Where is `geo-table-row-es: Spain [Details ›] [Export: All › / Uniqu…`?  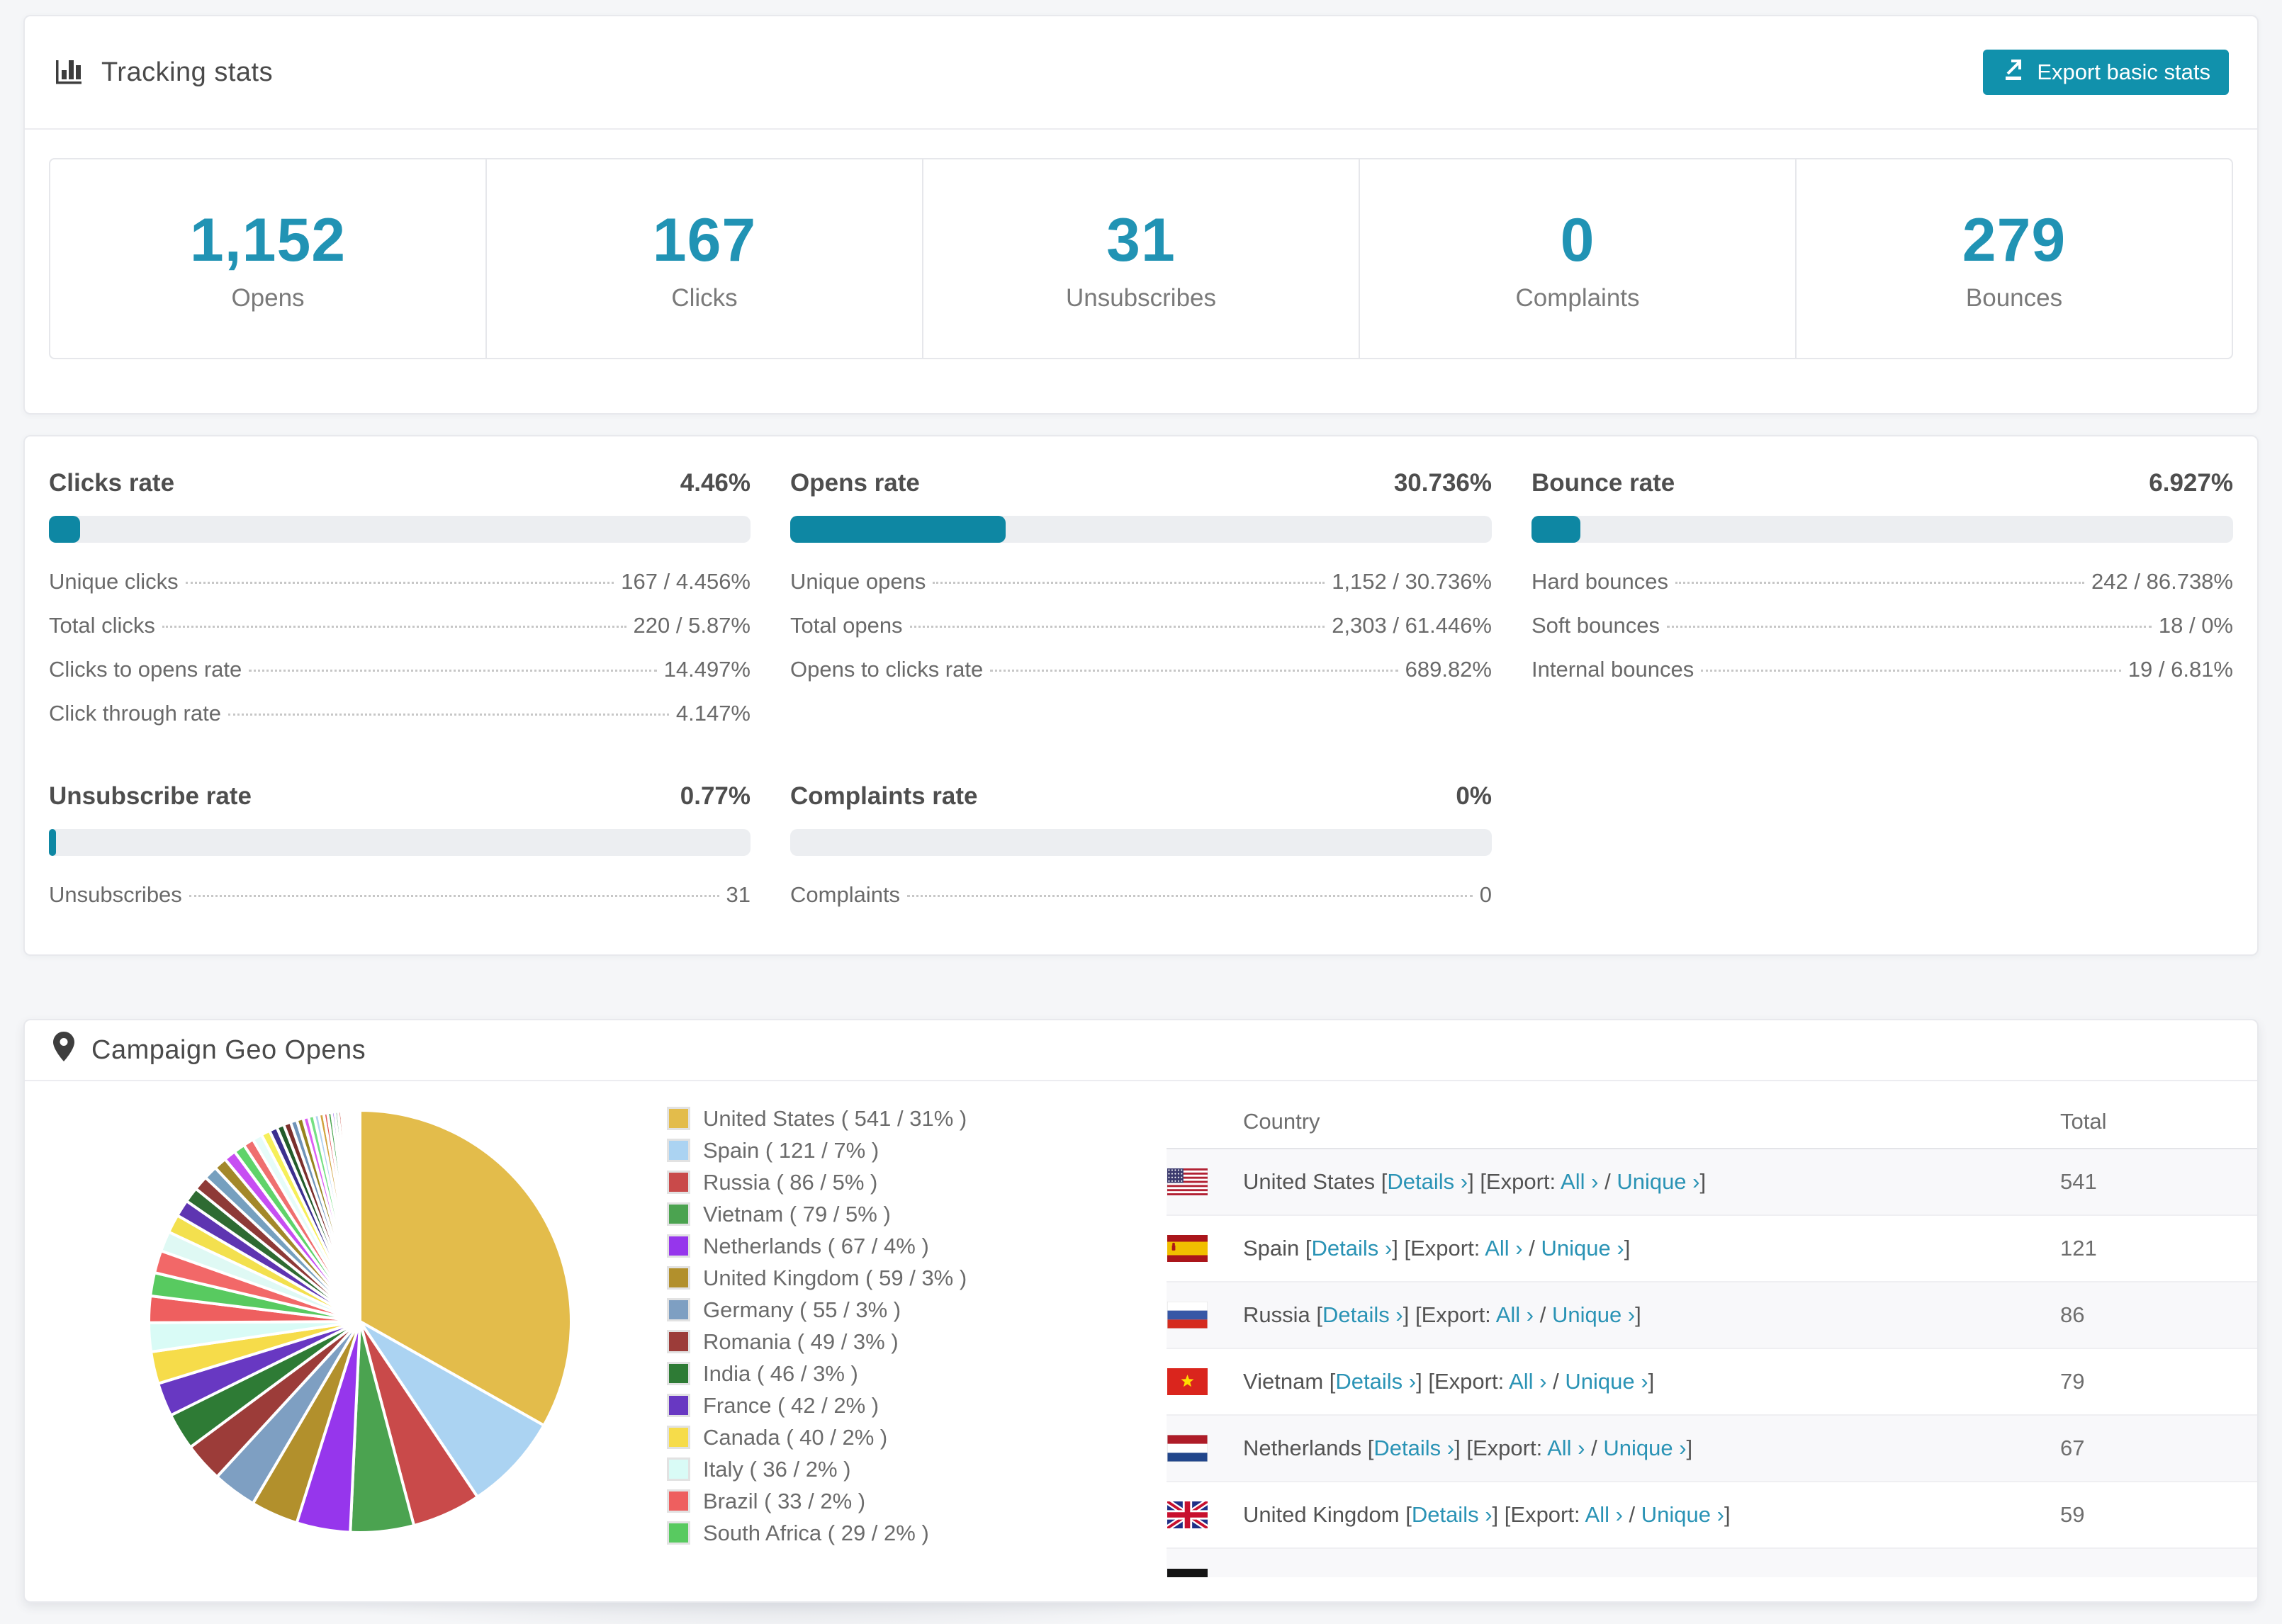 geo-table-row-es: Spain [Details ›] [Export: All › / Uniqu… is located at coordinates (1712, 1249).